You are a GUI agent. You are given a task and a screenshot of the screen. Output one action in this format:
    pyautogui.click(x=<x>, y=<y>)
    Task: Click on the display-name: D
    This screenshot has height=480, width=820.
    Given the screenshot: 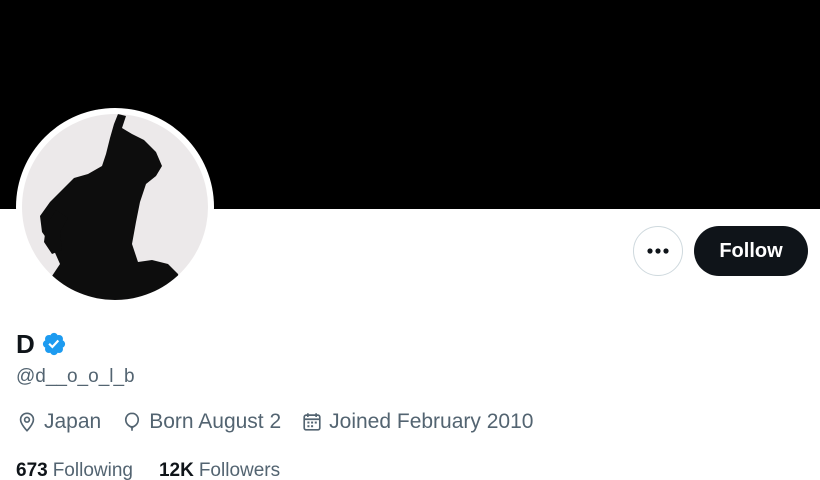 What is the action you would take?
    pyautogui.click(x=25, y=344)
    